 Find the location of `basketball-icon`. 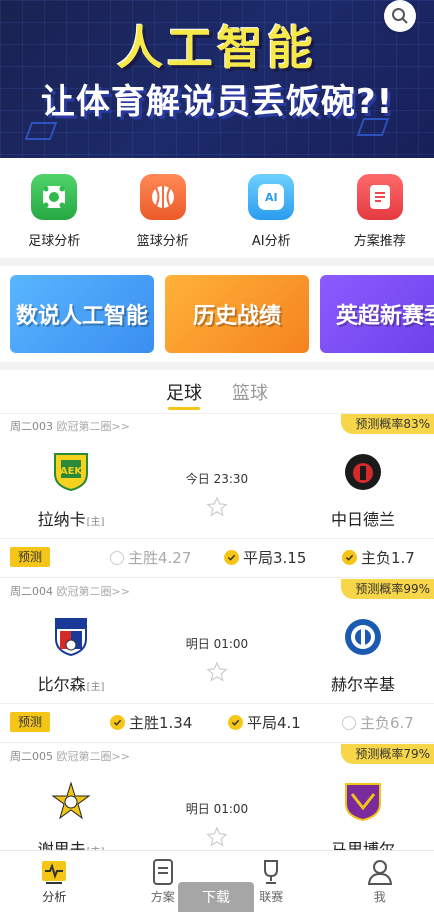

basketball-icon is located at coordinates (162, 197).